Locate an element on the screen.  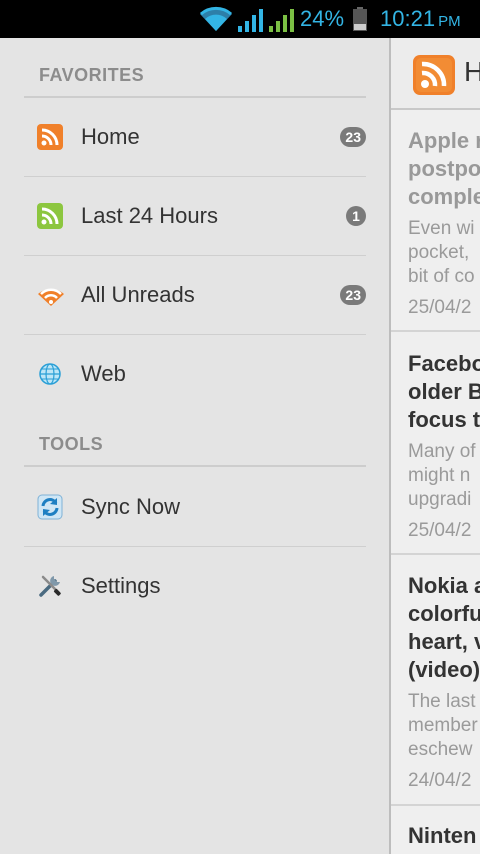
nav-label: Sync Now is located at coordinates (131, 506).